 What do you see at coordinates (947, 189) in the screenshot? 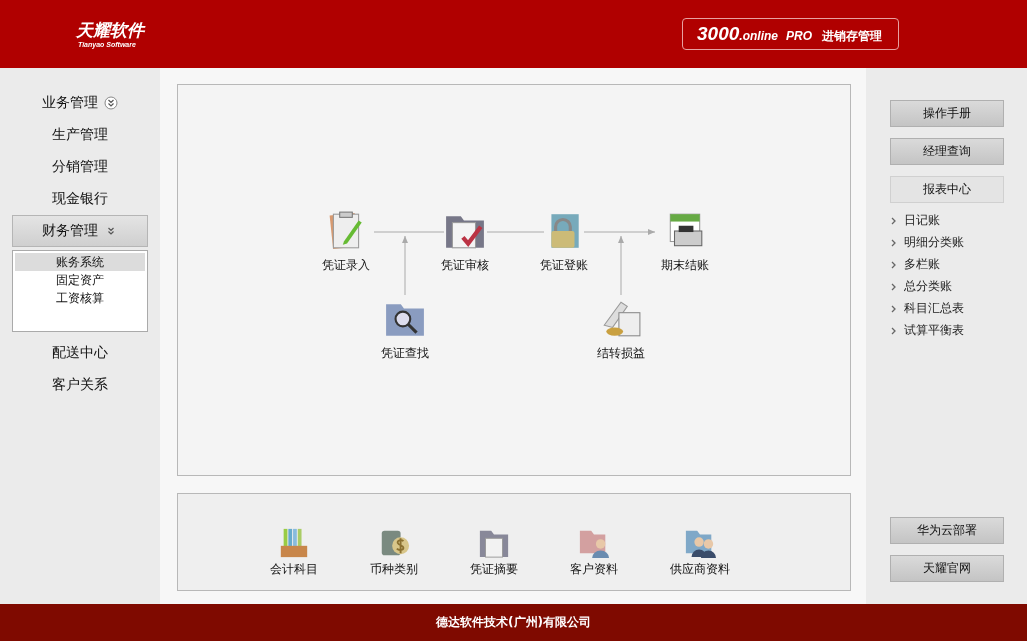
I see `menu-button: 报表中心` at bounding box center [947, 189].